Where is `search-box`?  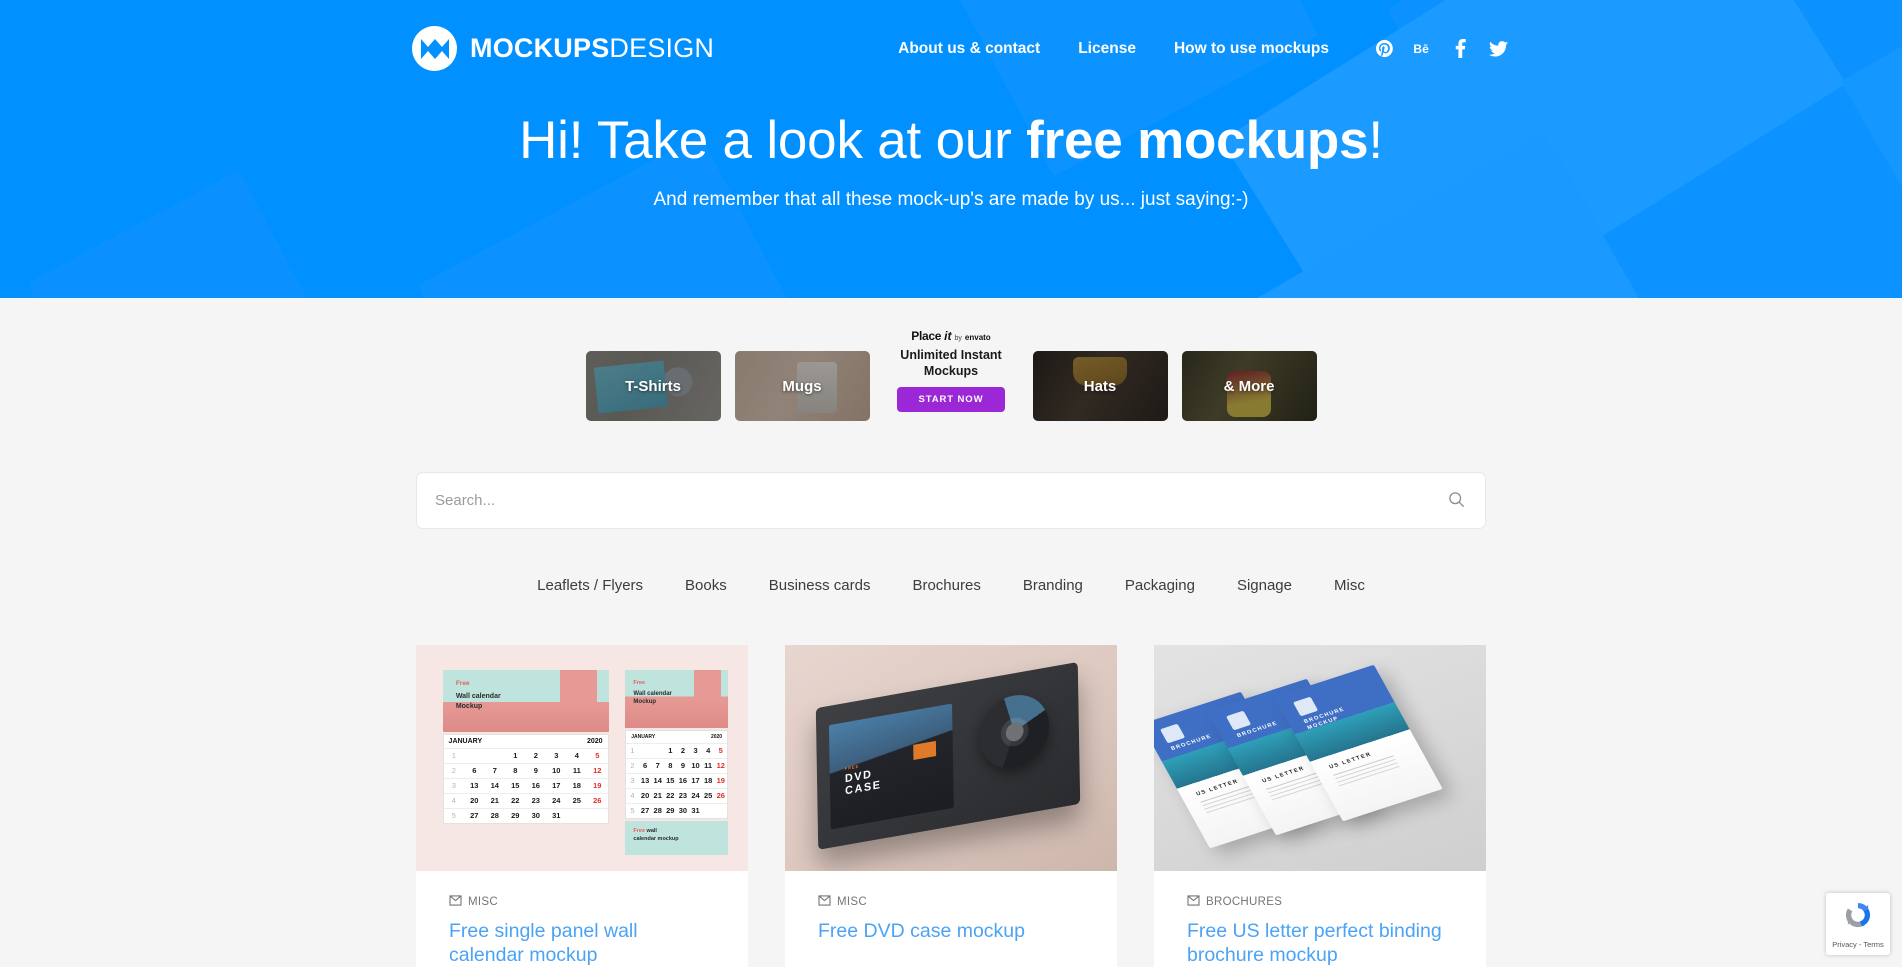 search-box is located at coordinates (951, 500).